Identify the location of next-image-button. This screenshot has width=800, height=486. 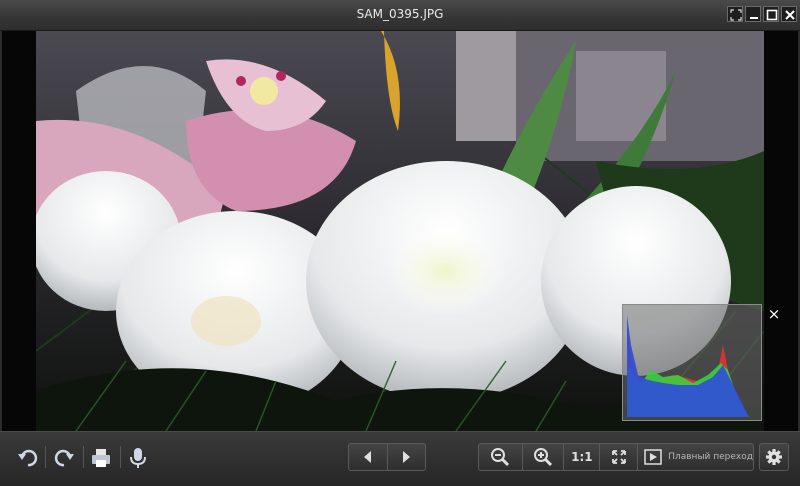
(406, 457).